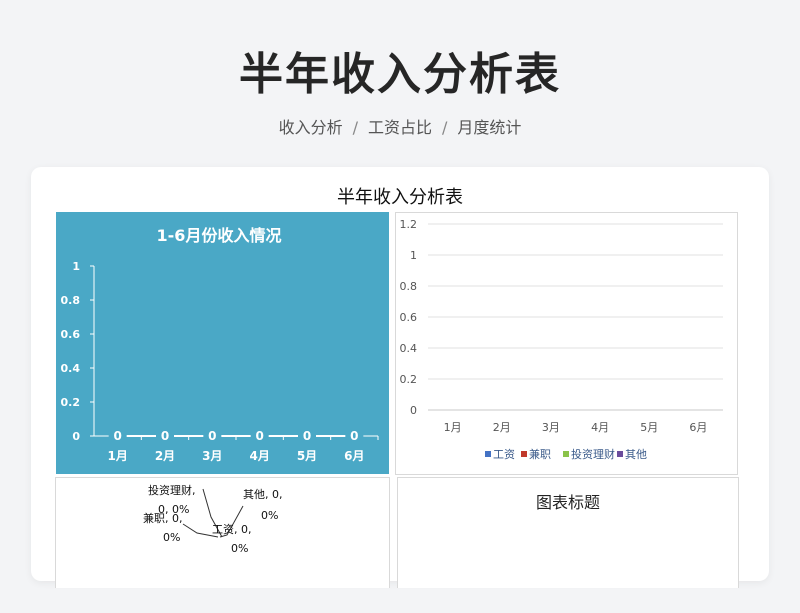 The height and width of the screenshot is (613, 800). I want to click on legend-label: 其他, so click(636, 454).